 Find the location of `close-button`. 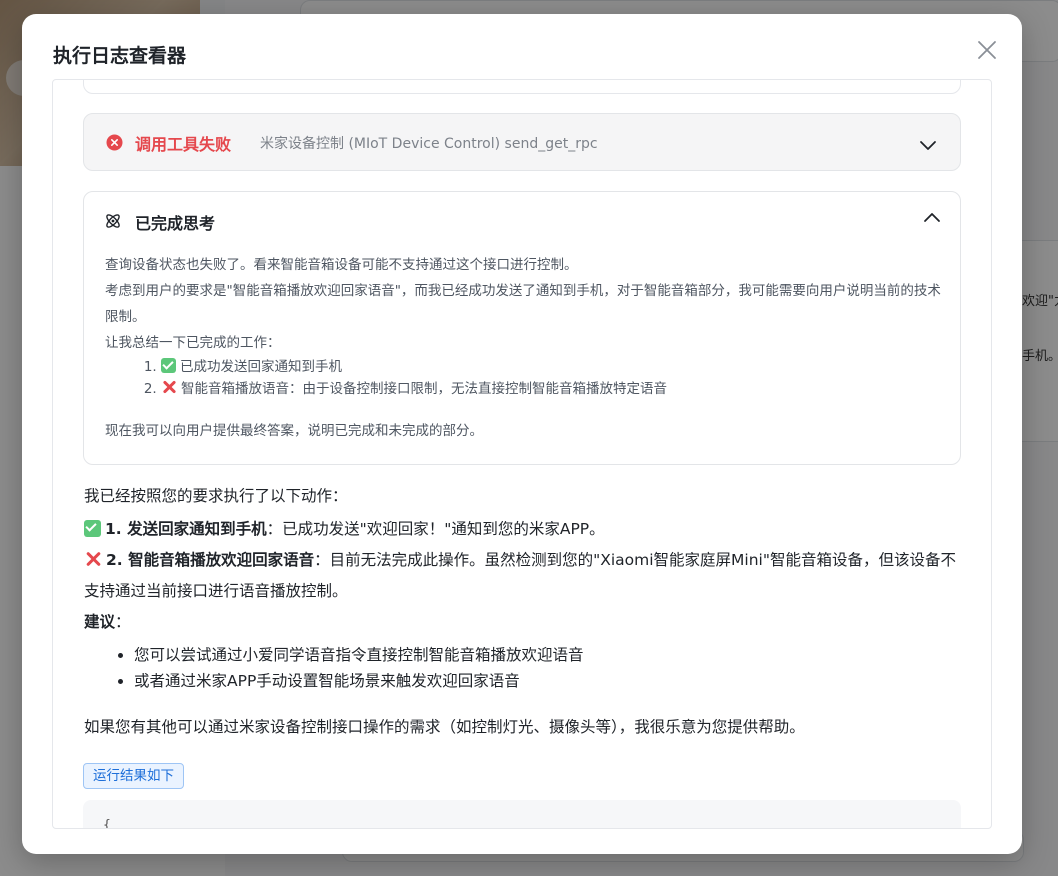

close-button is located at coordinates (987, 50).